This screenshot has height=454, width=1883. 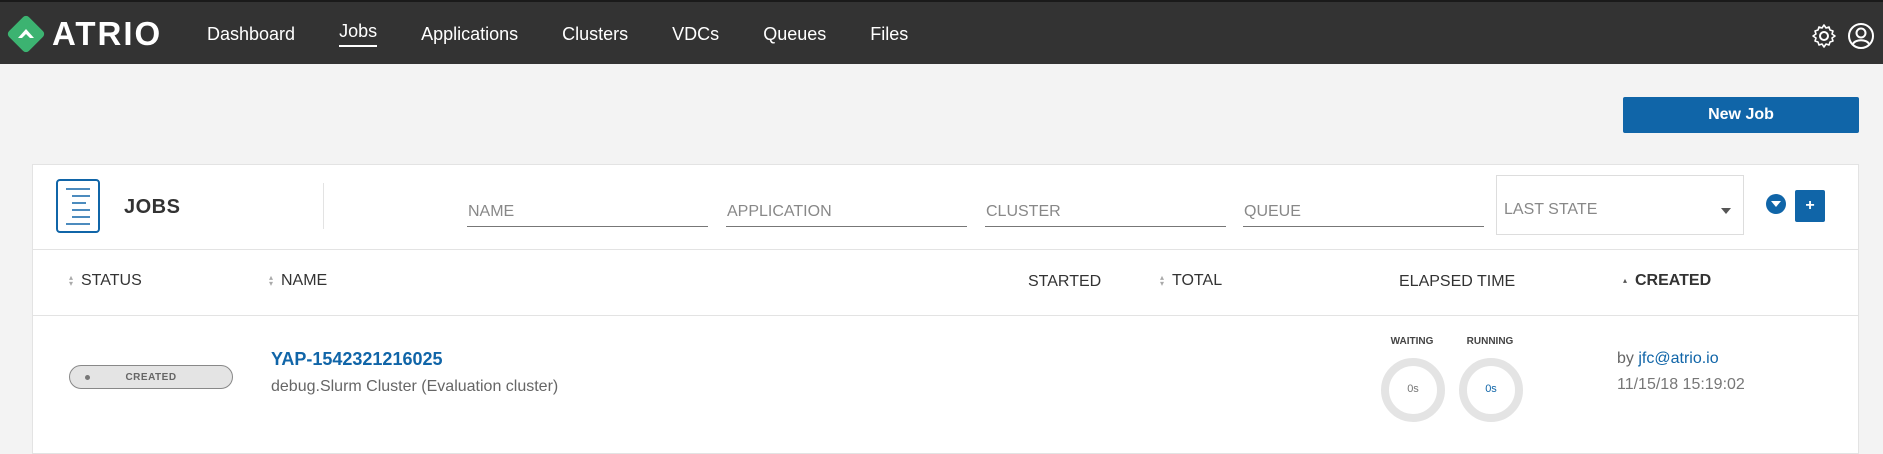 I want to click on jobs-panel-title: JOBS, so click(x=152, y=207).